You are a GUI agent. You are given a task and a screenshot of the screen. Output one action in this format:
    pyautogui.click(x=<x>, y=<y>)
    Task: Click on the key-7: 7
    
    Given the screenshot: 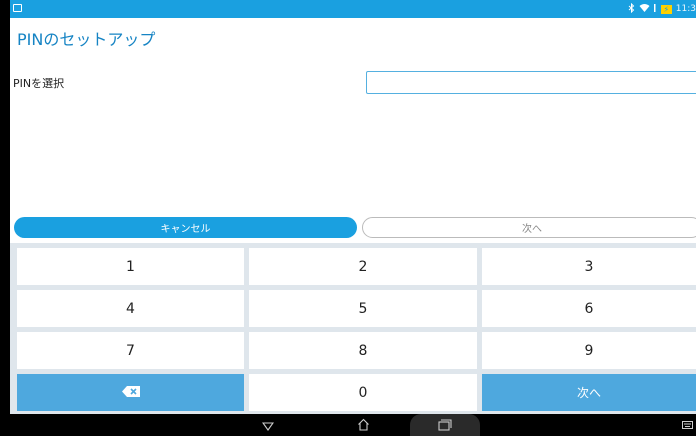 What is the action you would take?
    pyautogui.click(x=130, y=350)
    